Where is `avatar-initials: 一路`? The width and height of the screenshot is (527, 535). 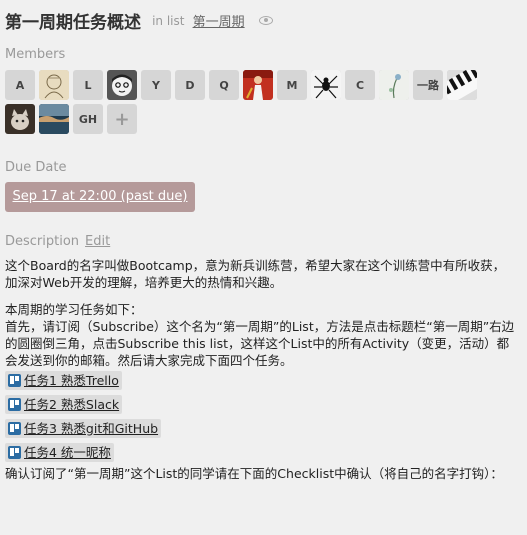 avatar-initials: 一路 is located at coordinates (428, 85).